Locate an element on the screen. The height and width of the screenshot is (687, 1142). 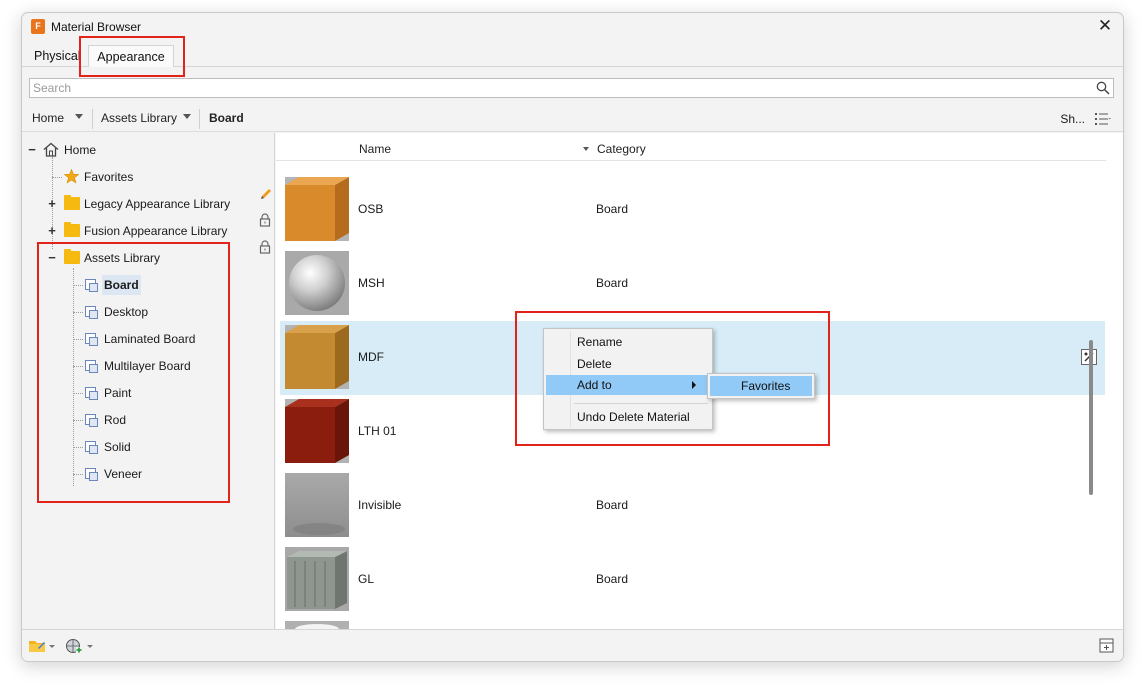
tree-item-legacy-appearance-library: + Legacy Appearance Library is located at coordinates (147, 204).